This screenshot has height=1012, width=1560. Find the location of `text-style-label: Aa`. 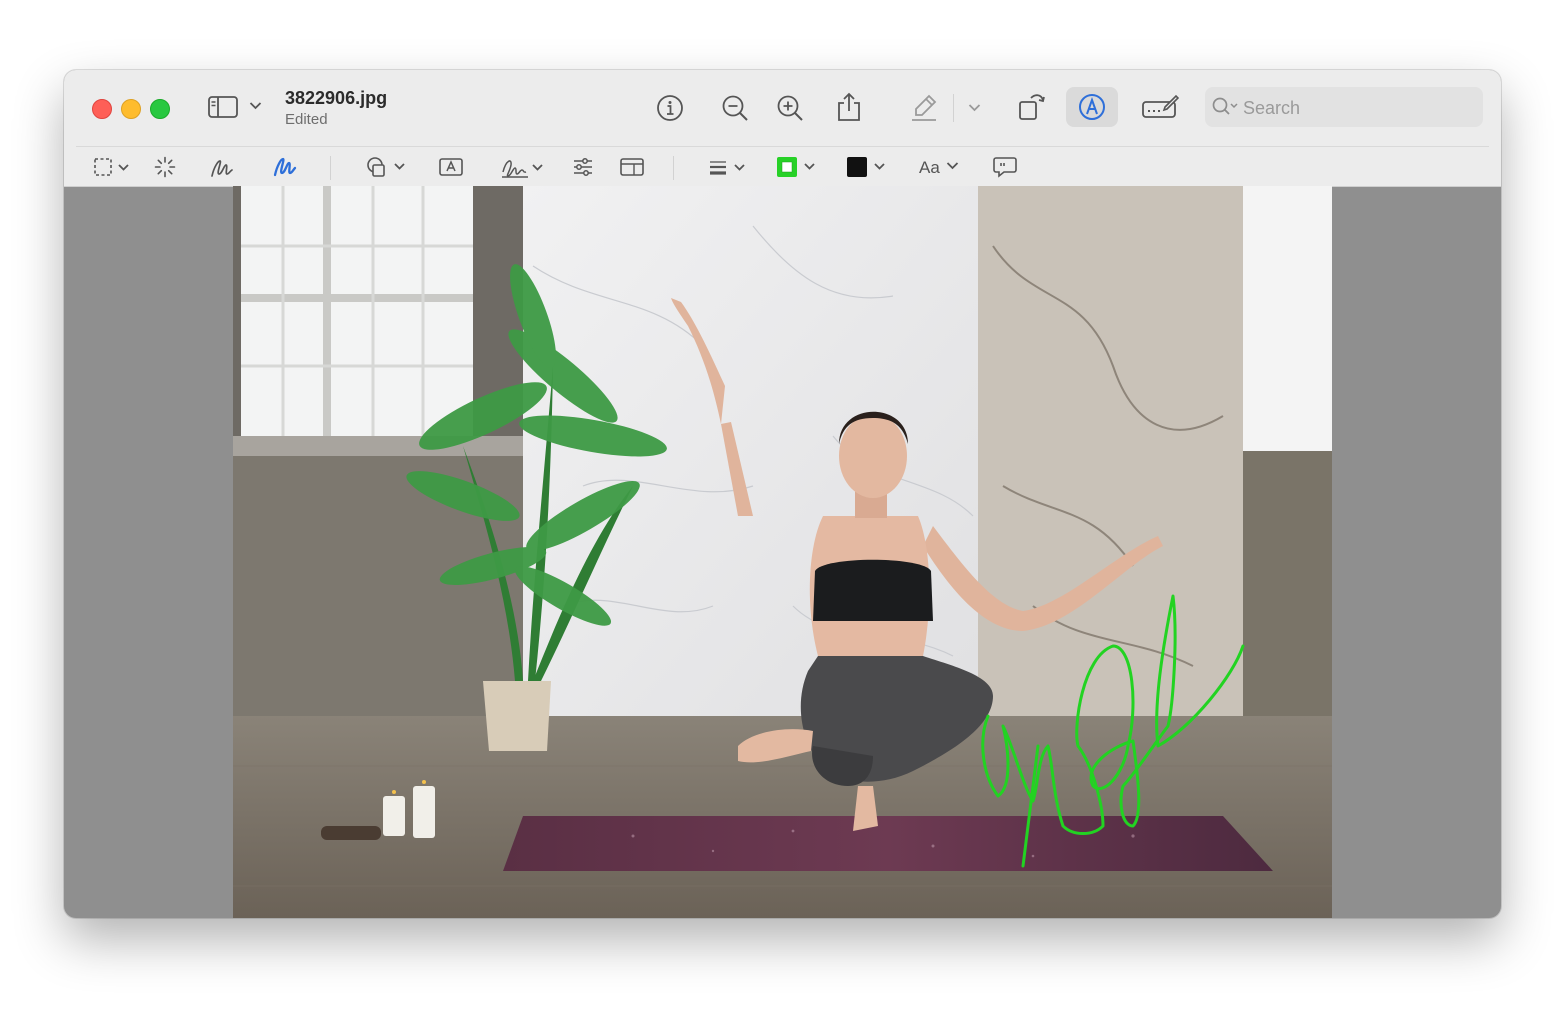

text-style-label: Aa is located at coordinates (929, 167).